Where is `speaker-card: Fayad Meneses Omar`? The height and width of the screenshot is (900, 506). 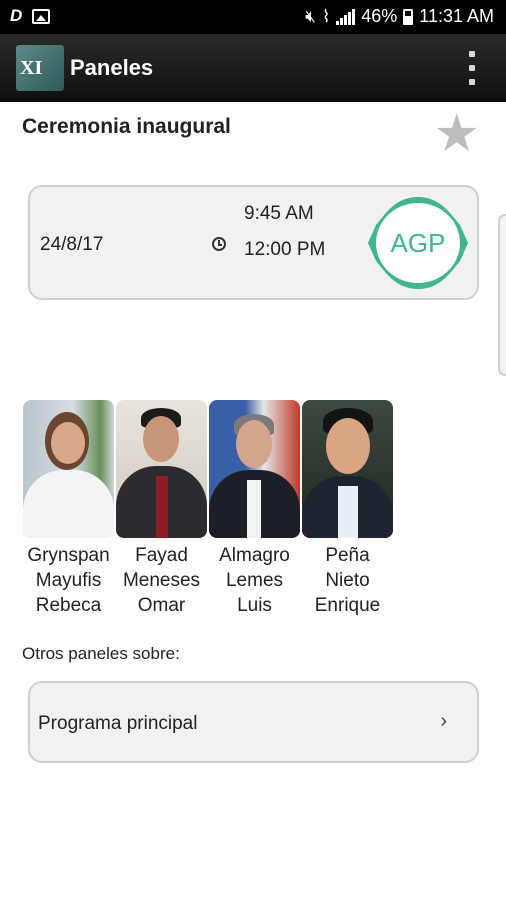
speaker-card: Fayad Meneses Omar is located at coordinates (161, 509).